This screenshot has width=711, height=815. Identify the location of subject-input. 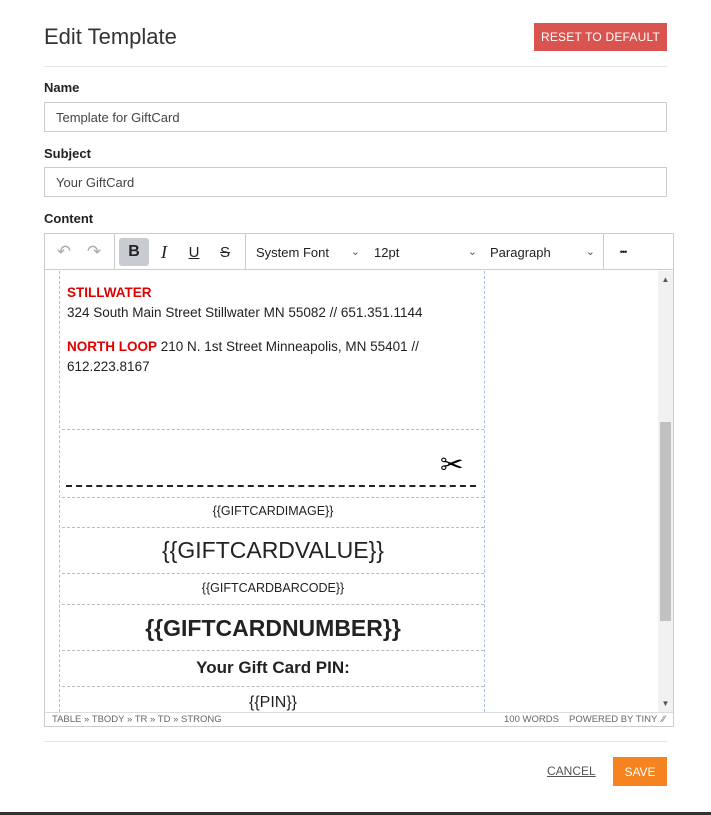
(355, 182).